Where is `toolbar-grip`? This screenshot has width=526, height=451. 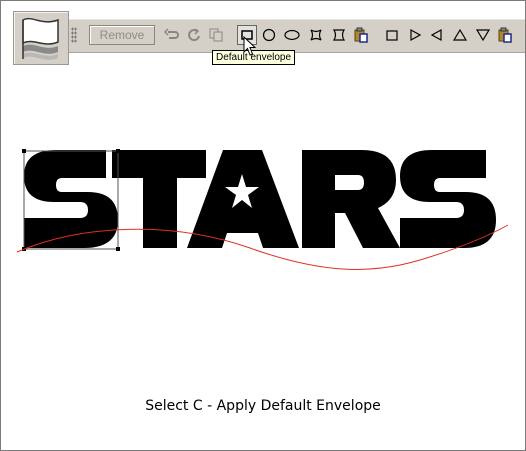
toolbar-grip is located at coordinates (74, 35).